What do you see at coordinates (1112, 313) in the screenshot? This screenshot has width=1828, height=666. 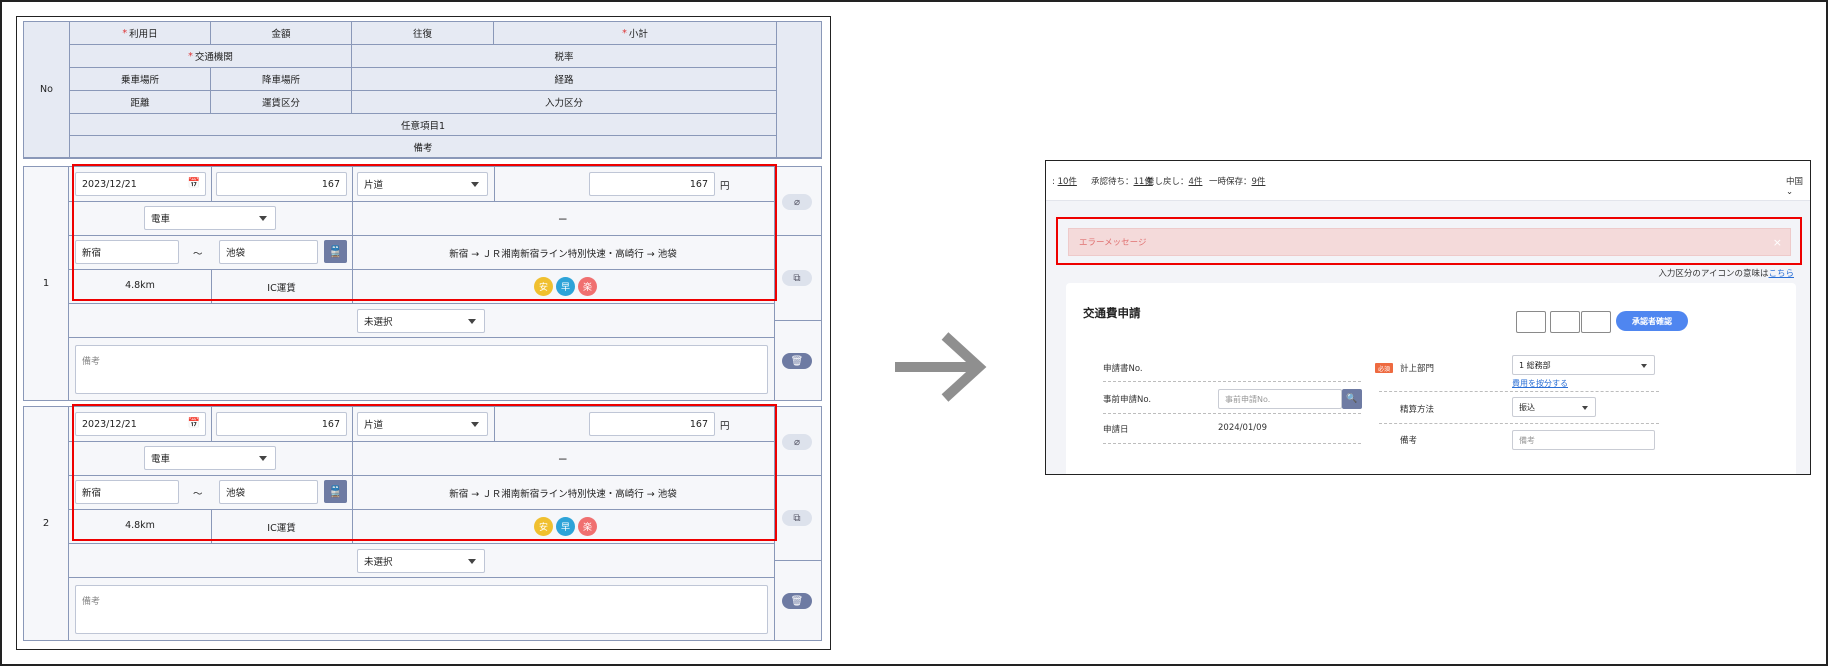 I see `page-title: 交通費申請` at bounding box center [1112, 313].